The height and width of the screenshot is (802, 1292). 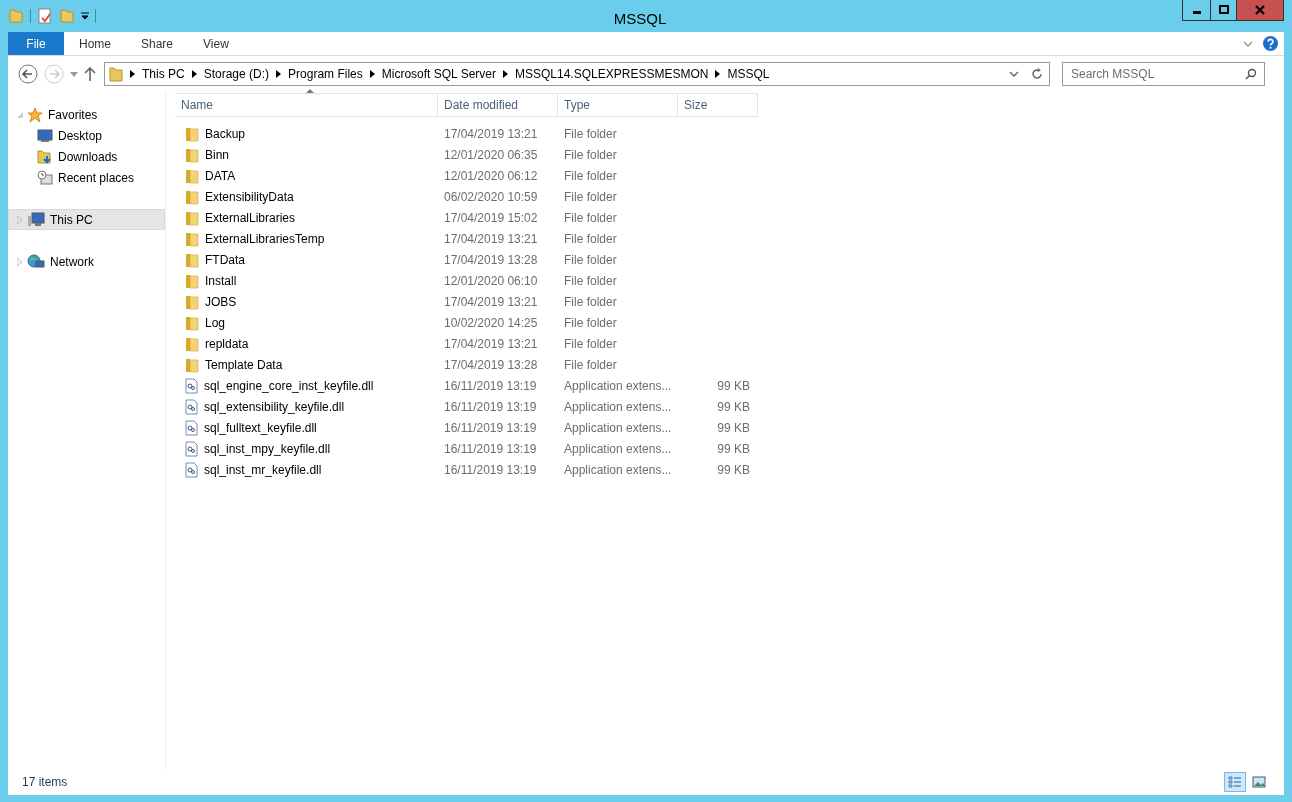 I want to click on download-folder-icon, so click(x=45, y=156).